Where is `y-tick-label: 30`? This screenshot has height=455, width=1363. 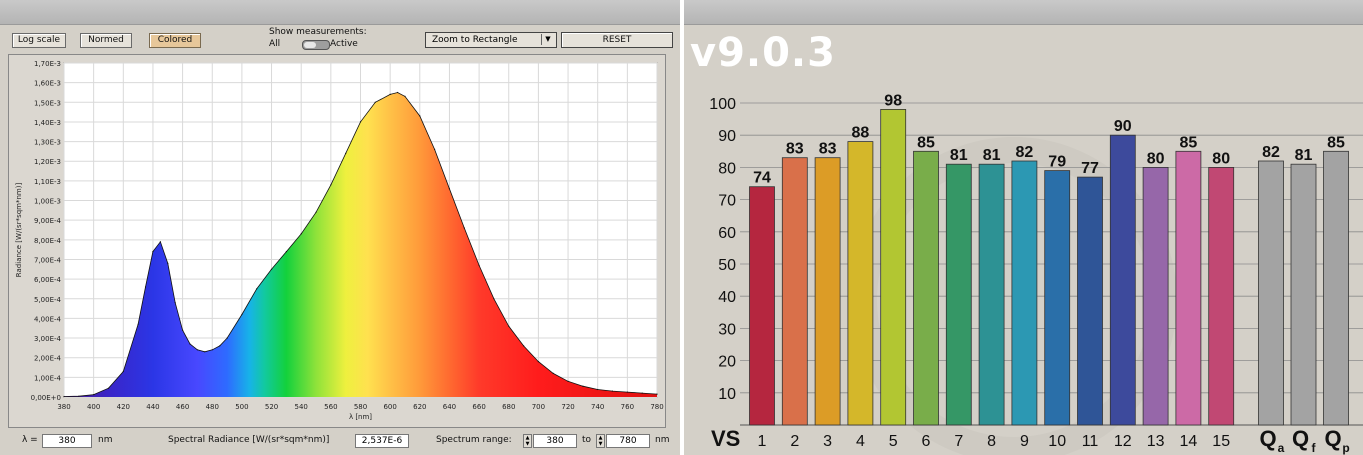 y-tick-label: 30 is located at coordinates (727, 329).